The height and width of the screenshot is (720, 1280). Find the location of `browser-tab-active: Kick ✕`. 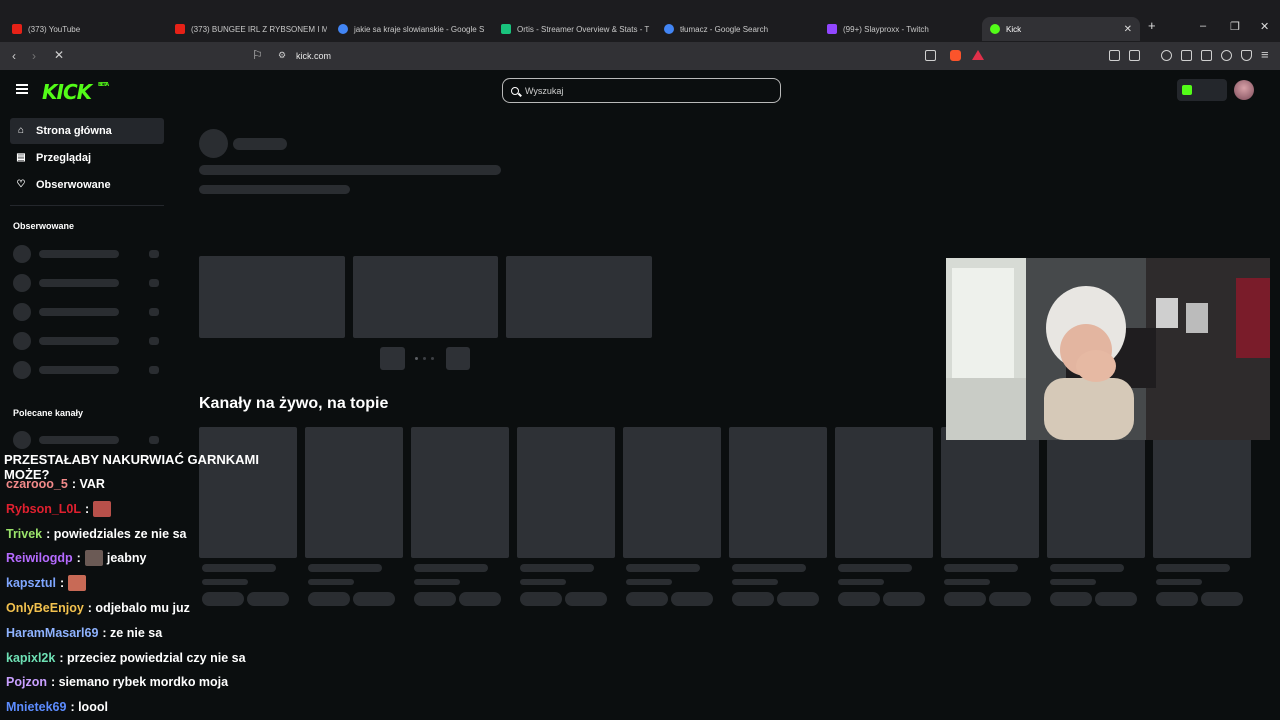

browser-tab-active: Kick ✕ is located at coordinates (1061, 29).